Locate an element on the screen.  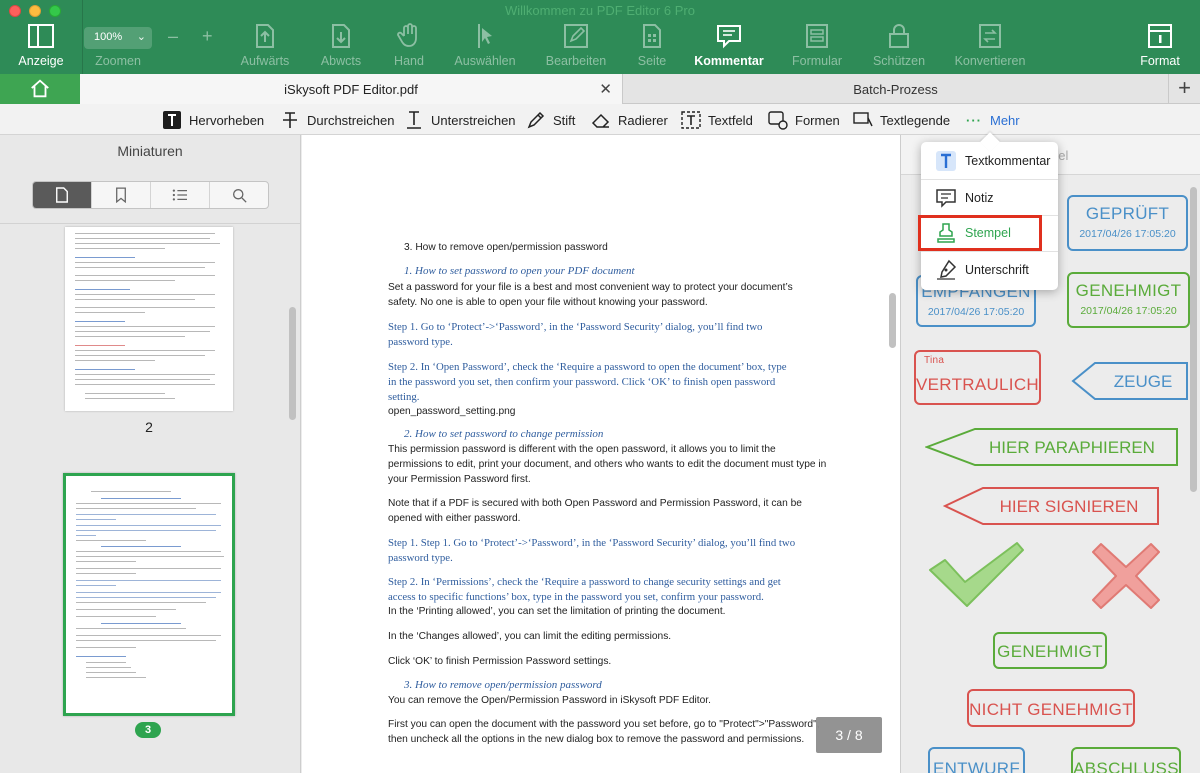
stamp-label: GEPRÜFT is located at coordinates (1127, 213).